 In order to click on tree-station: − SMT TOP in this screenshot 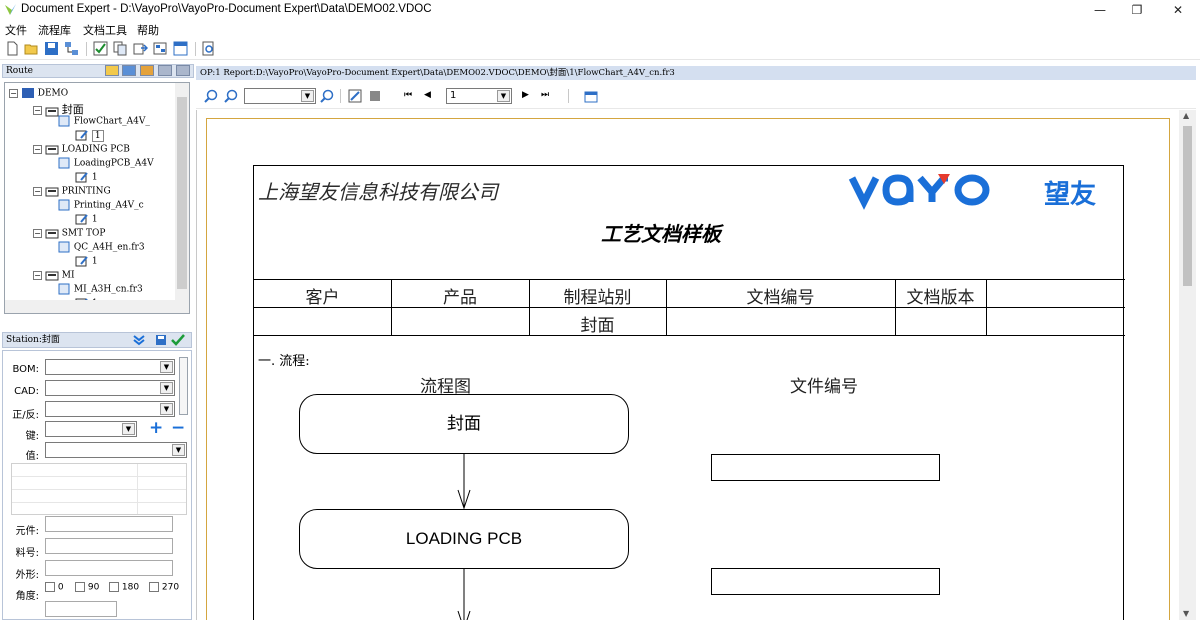, I will do `click(69, 233)`.